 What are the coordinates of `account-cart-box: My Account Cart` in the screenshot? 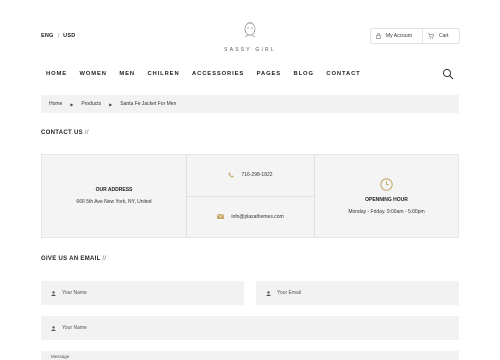 It's located at (415, 36).